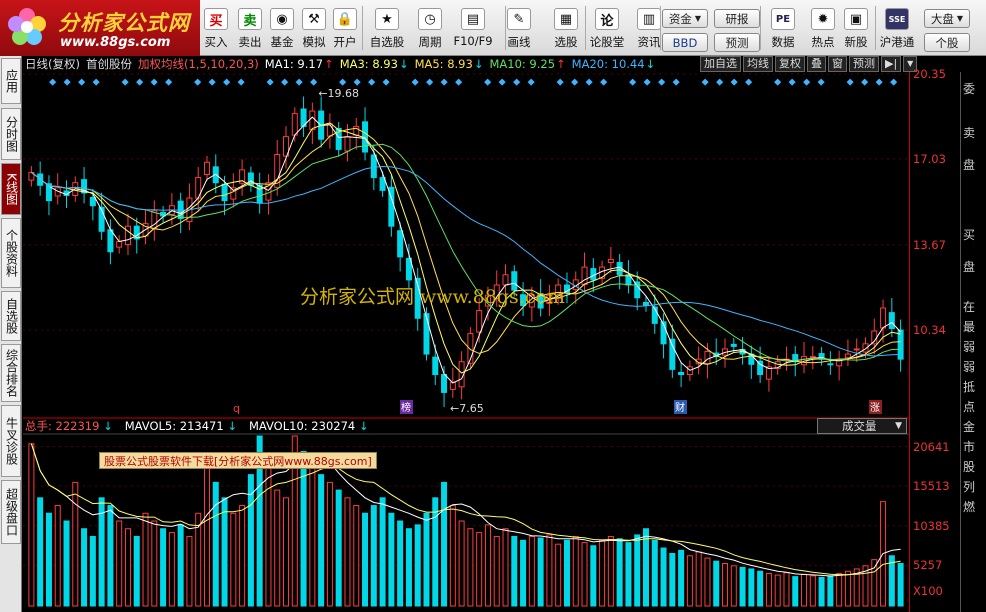 The height and width of the screenshot is (612, 986). I want to click on quote-panel-label: 最, so click(969, 327).